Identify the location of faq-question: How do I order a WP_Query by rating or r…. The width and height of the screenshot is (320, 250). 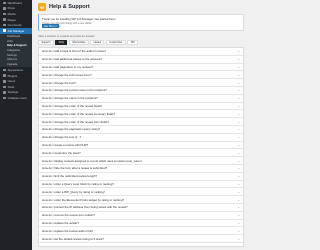
(74, 191).